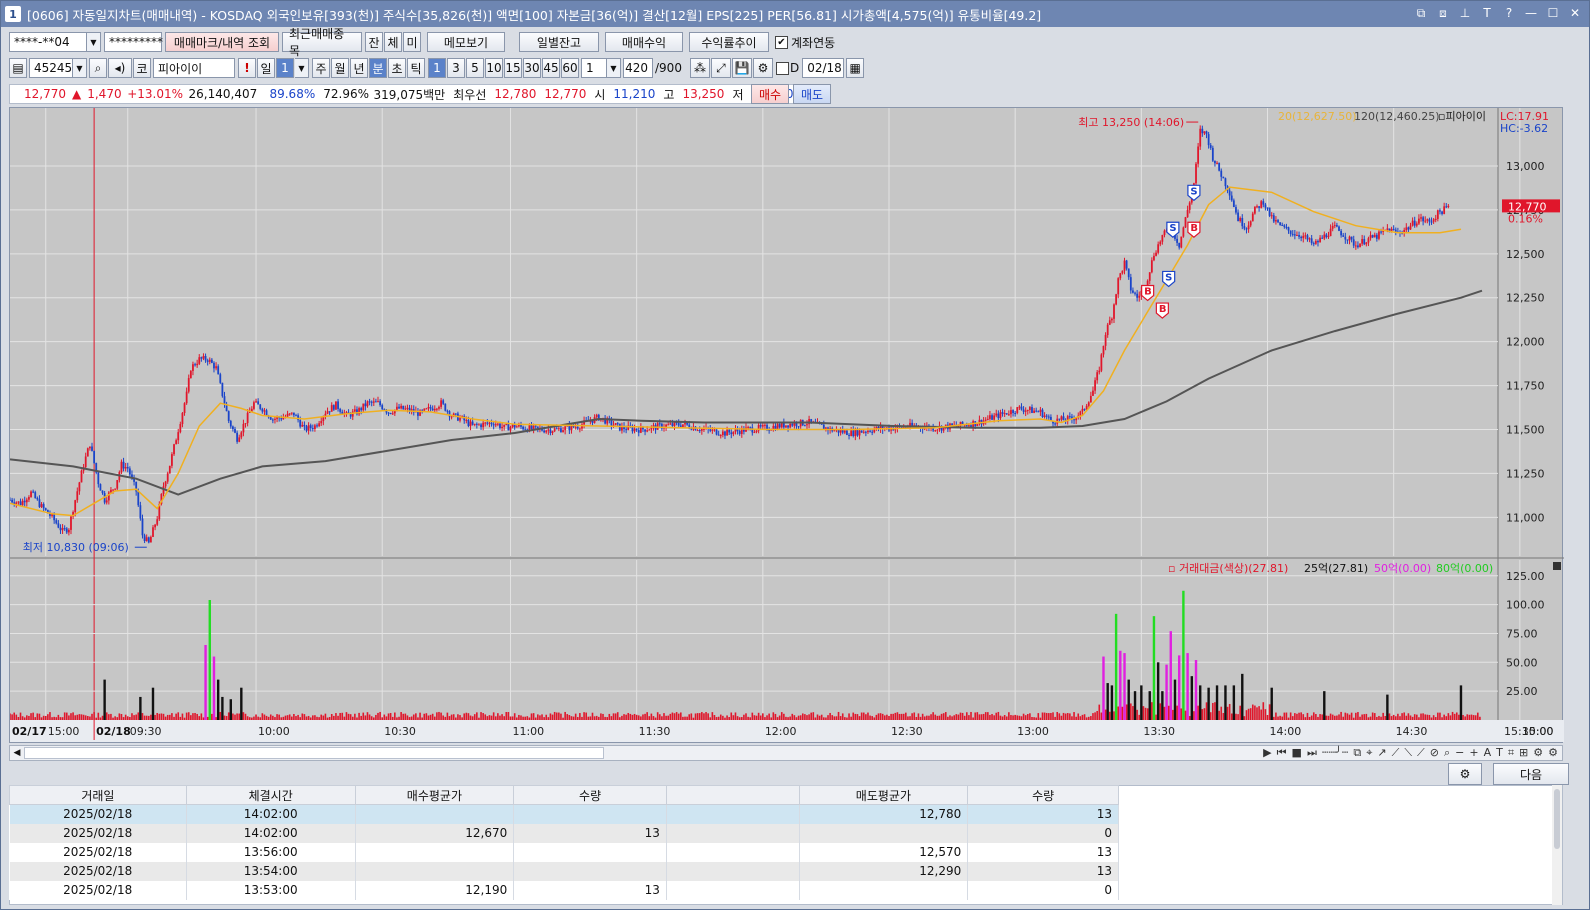 The image size is (1590, 910). What do you see at coordinates (412, 42) in the screenshot?
I see `mi-button: 미` at bounding box center [412, 42].